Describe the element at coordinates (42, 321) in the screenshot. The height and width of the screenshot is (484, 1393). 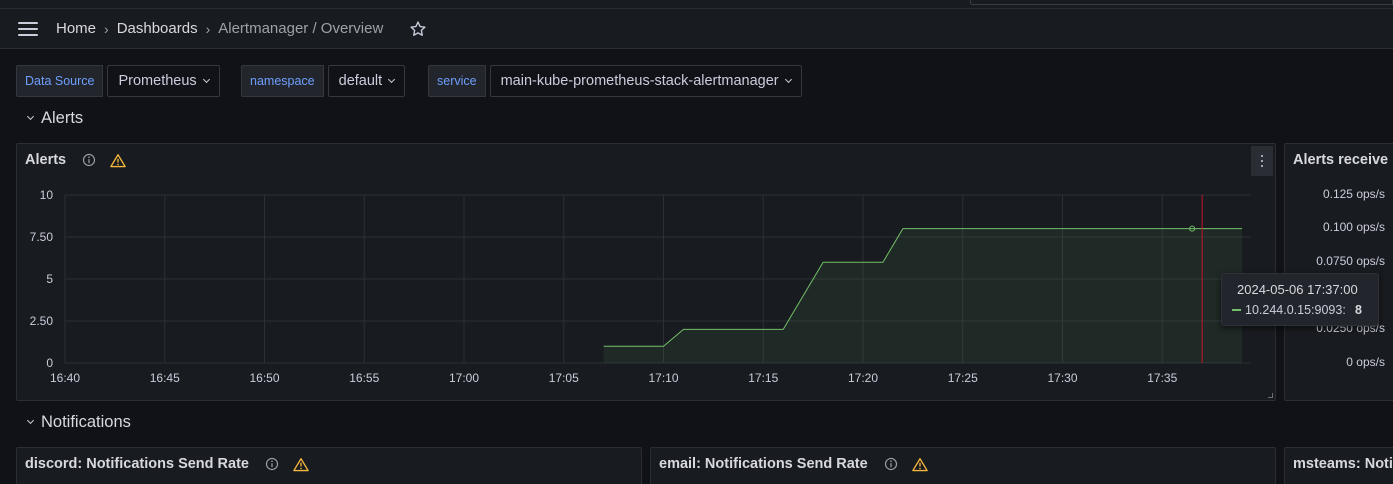
I see `y-tick-label: 2.50` at that location.